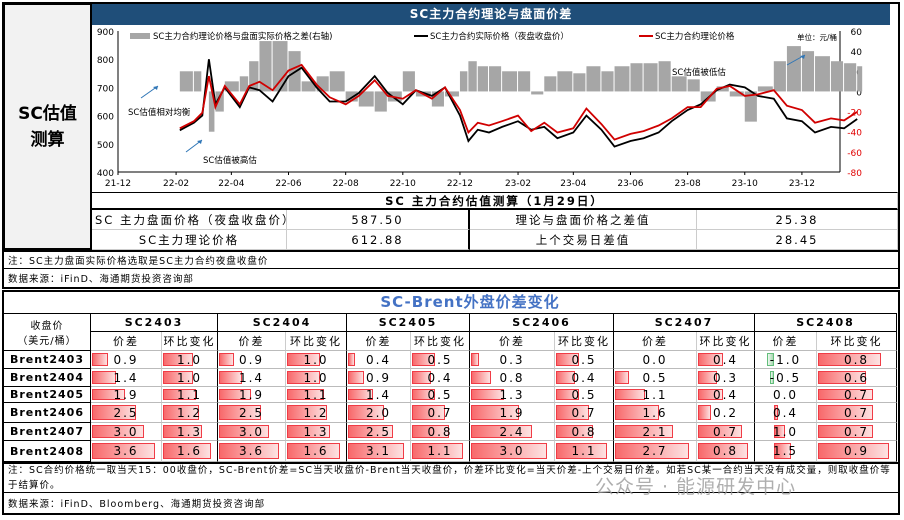  What do you see at coordinates (688, 184) in the screenshot?
I see `x-tick-label: 23-08` at bounding box center [688, 184].